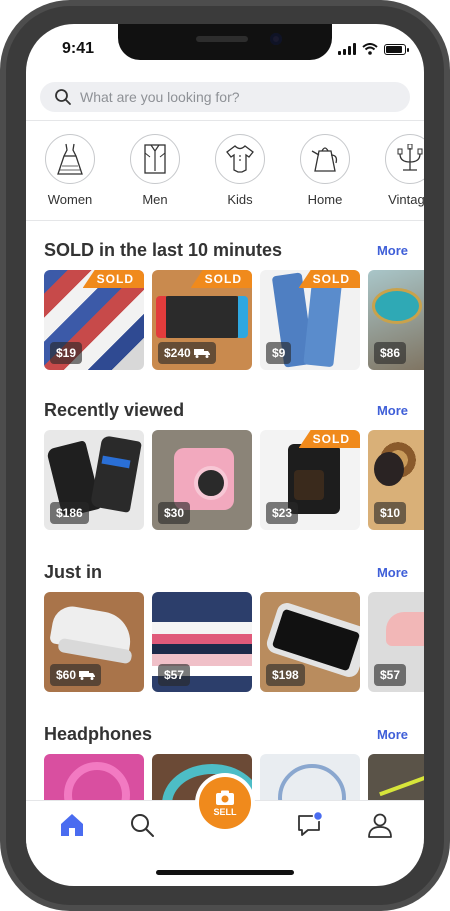 Image resolution: width=450 pixels, height=911 pixels. I want to click on product-tile: $86, so click(396, 320).